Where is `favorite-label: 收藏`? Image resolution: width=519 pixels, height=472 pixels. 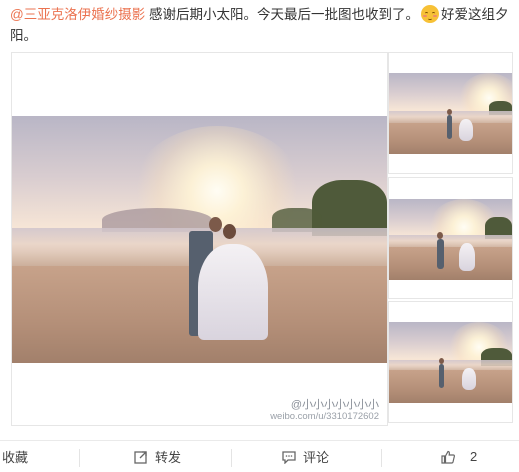
favorite-label: 收藏 is located at coordinates (15, 457).